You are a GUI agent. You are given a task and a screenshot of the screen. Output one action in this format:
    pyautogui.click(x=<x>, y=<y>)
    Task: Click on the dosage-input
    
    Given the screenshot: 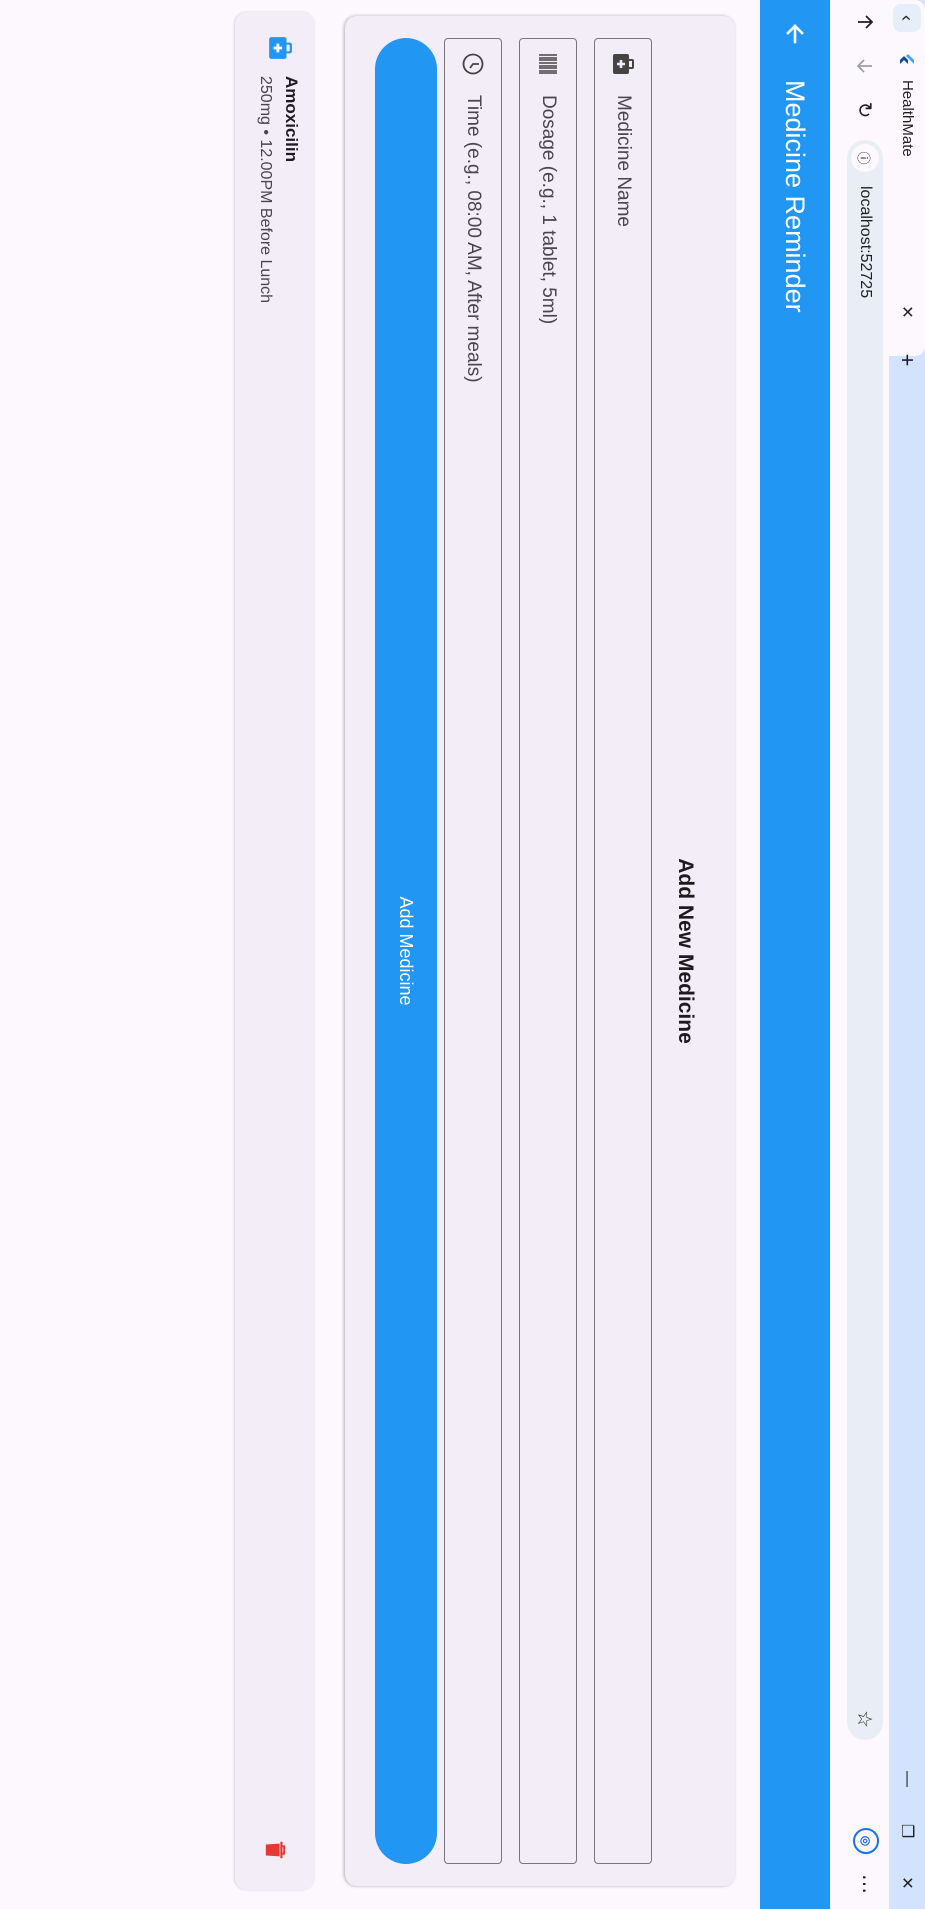 What is the action you would take?
    pyautogui.click(x=548, y=970)
    